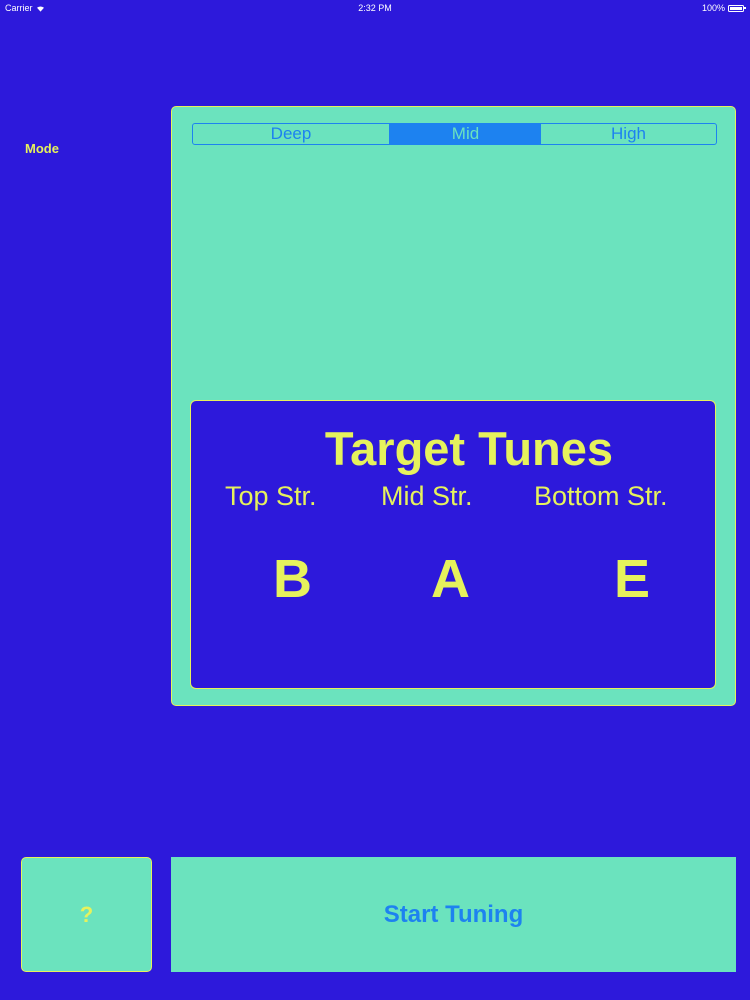  I want to click on mode-segmented-control: Deep Mid High, so click(454, 134).